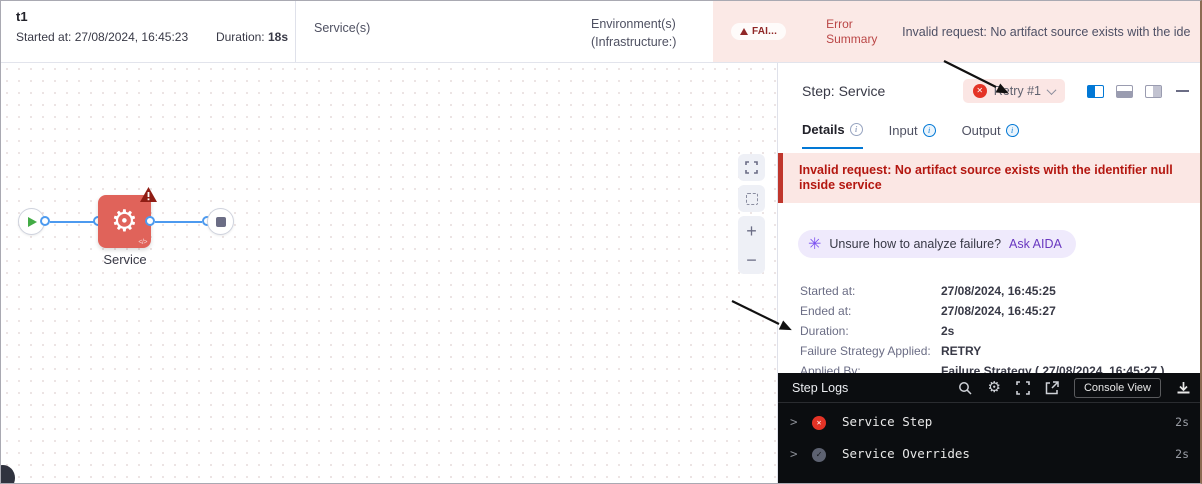 Image resolution: width=1202 pixels, height=484 pixels. Describe the element at coordinates (1117, 387) in the screenshot. I see `console-view-button: Console View` at that location.